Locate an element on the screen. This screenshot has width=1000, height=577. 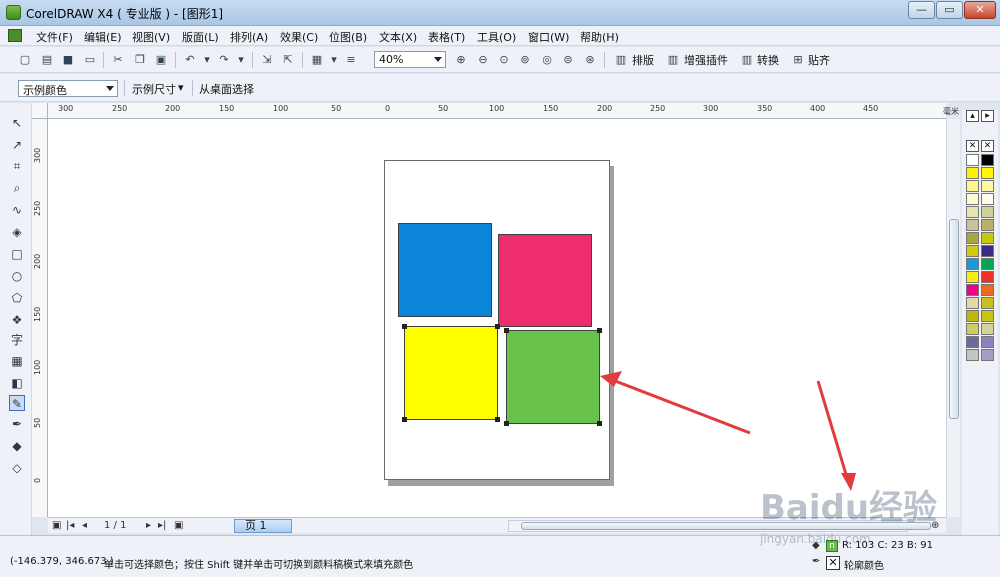
undo-dropdown-icon: ▾ is located at coordinates (207, 60).